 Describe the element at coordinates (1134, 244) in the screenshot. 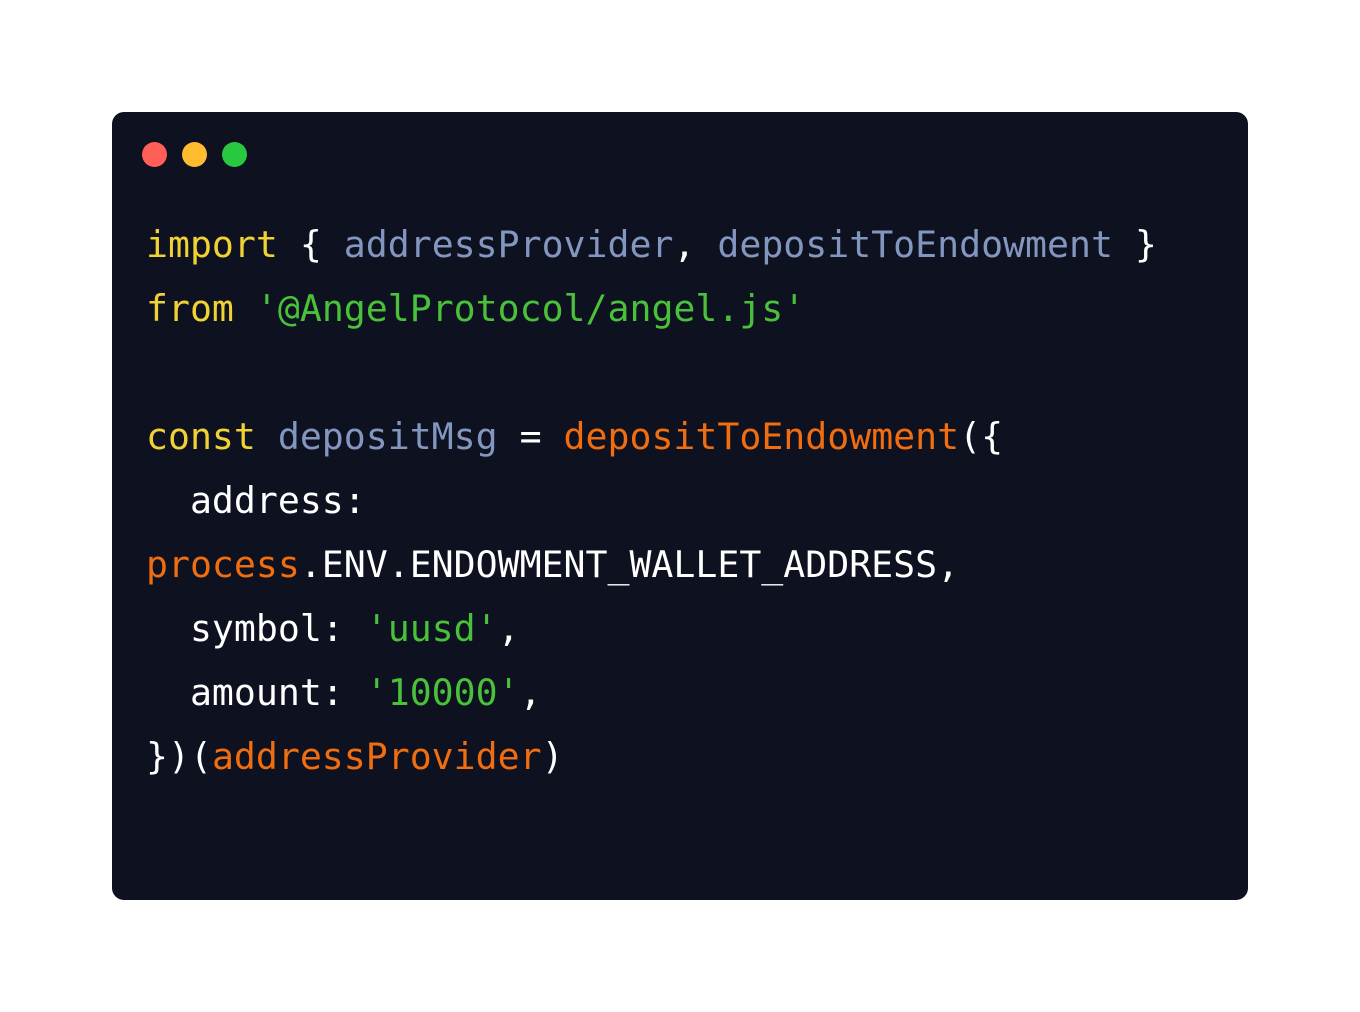

I see `punct-brace-close: }` at that location.